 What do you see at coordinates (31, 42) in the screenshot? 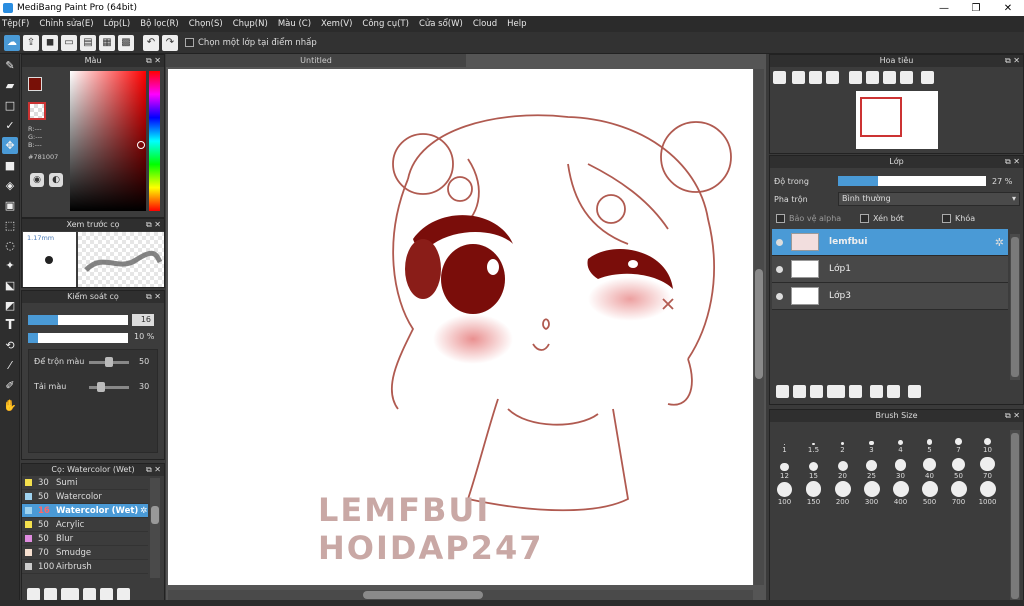
I see `share-icon: ⇪` at bounding box center [31, 42].